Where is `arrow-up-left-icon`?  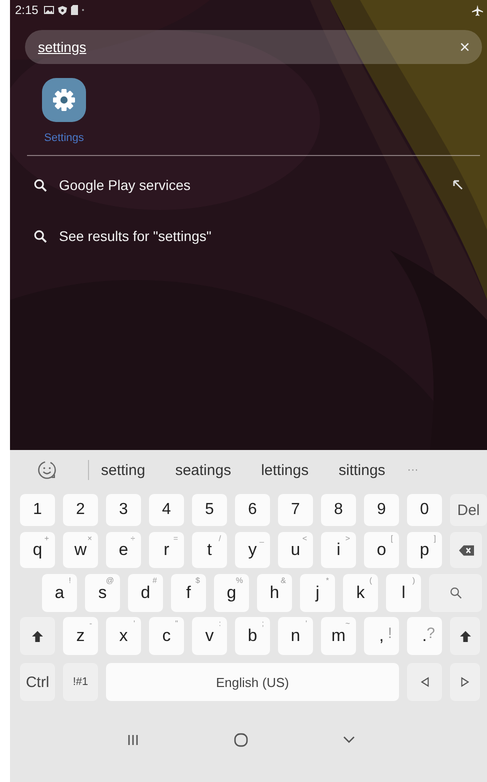 arrow-up-left-icon is located at coordinates (458, 185).